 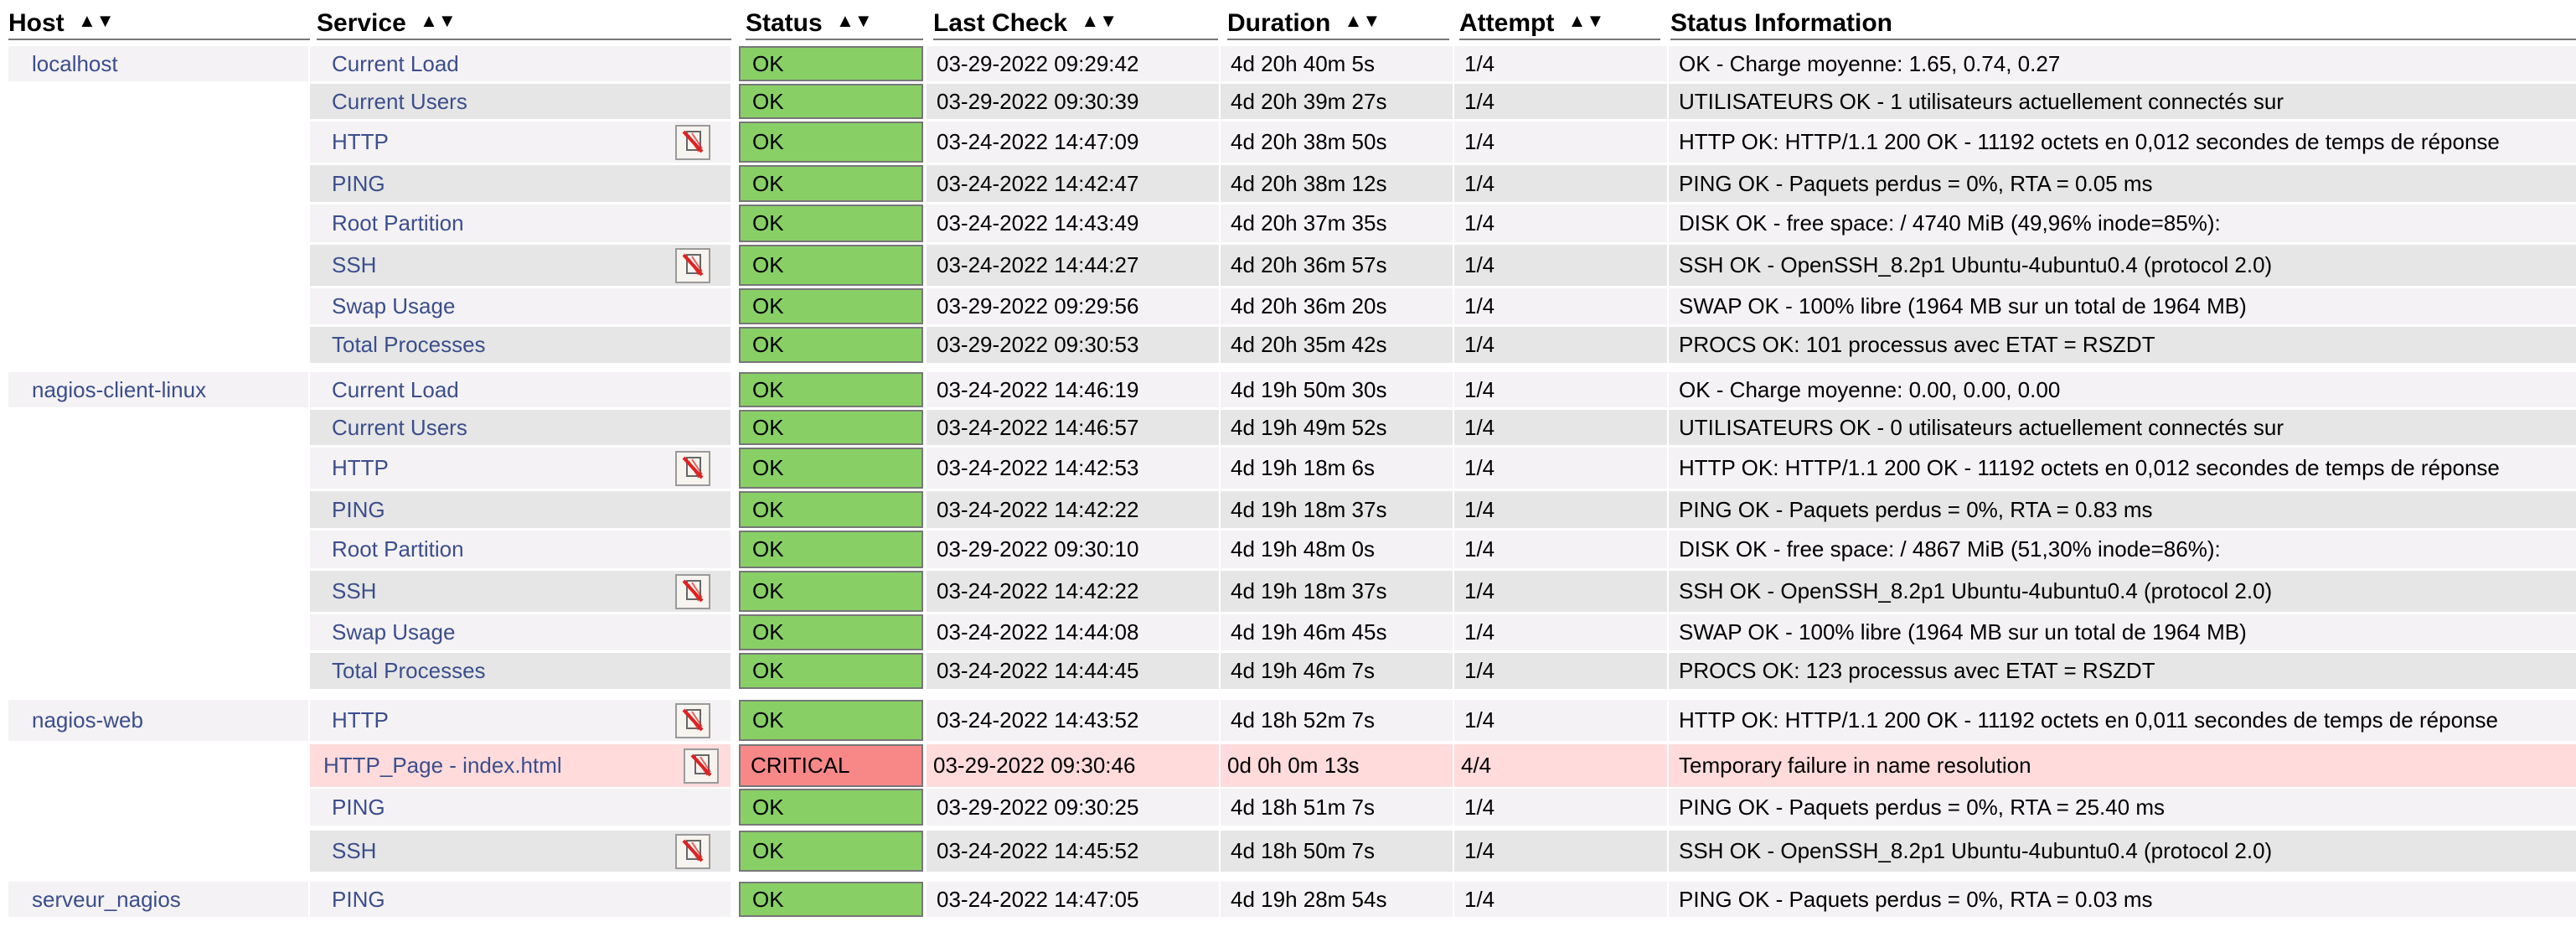 What do you see at coordinates (520, 427) in the screenshot?
I see `service-cell: Current Users` at bounding box center [520, 427].